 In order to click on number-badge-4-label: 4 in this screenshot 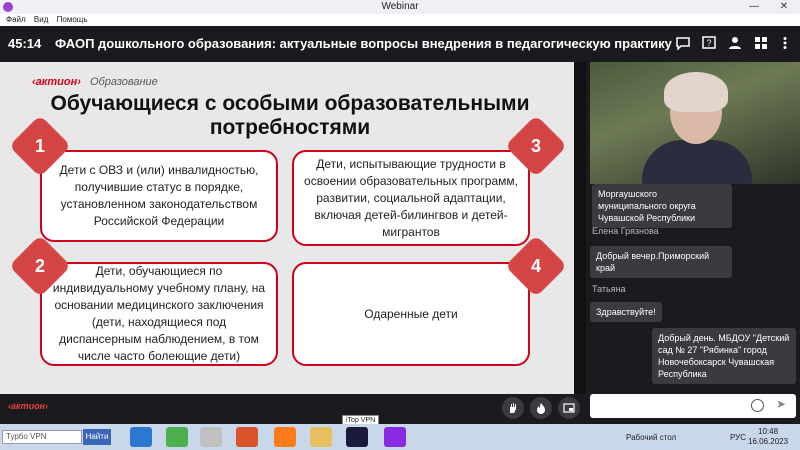, I will do `click(535, 265)`.